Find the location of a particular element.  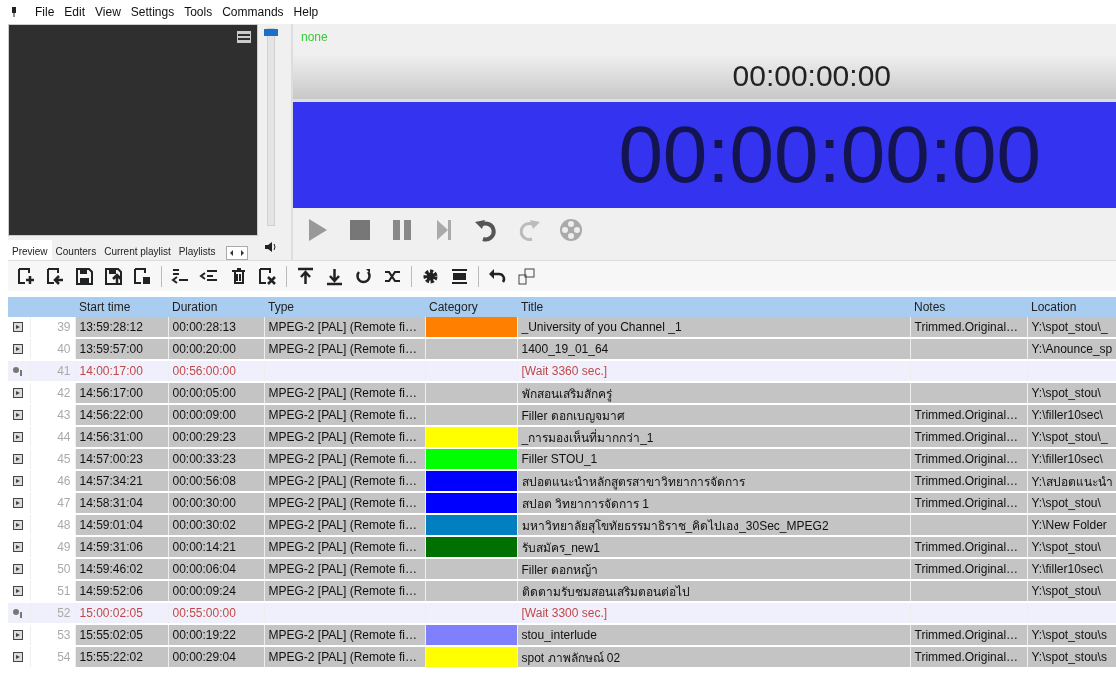

table-cell: _University of you Channel _1 is located at coordinates (713, 327).